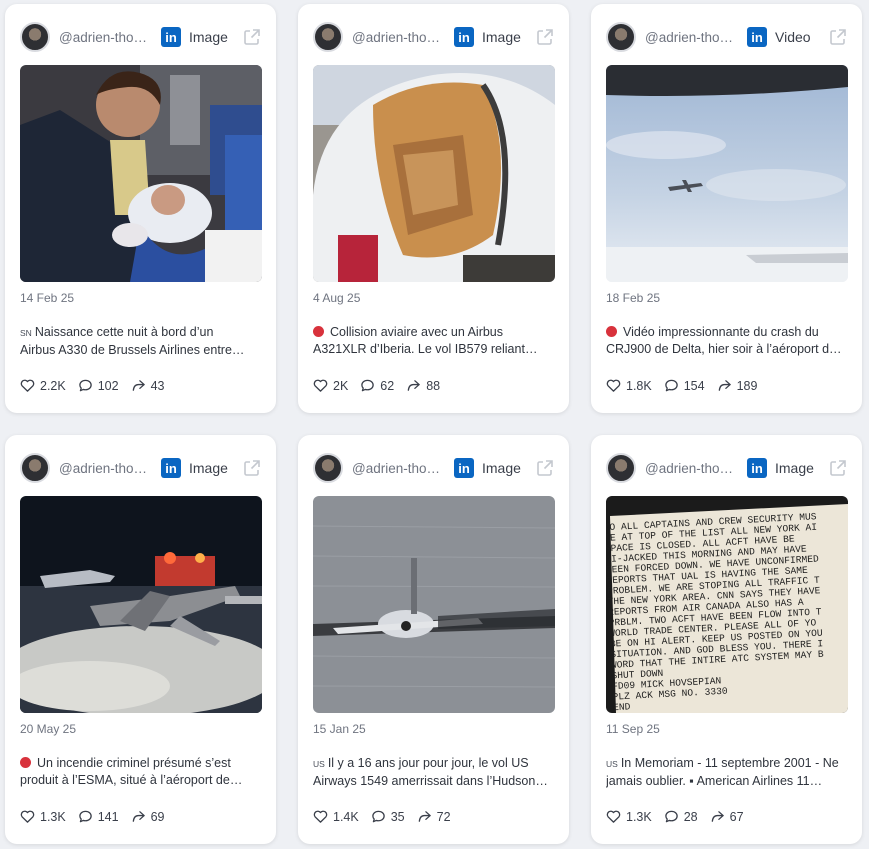  I want to click on card-header: @adrien-thomas in Video, so click(726, 37).